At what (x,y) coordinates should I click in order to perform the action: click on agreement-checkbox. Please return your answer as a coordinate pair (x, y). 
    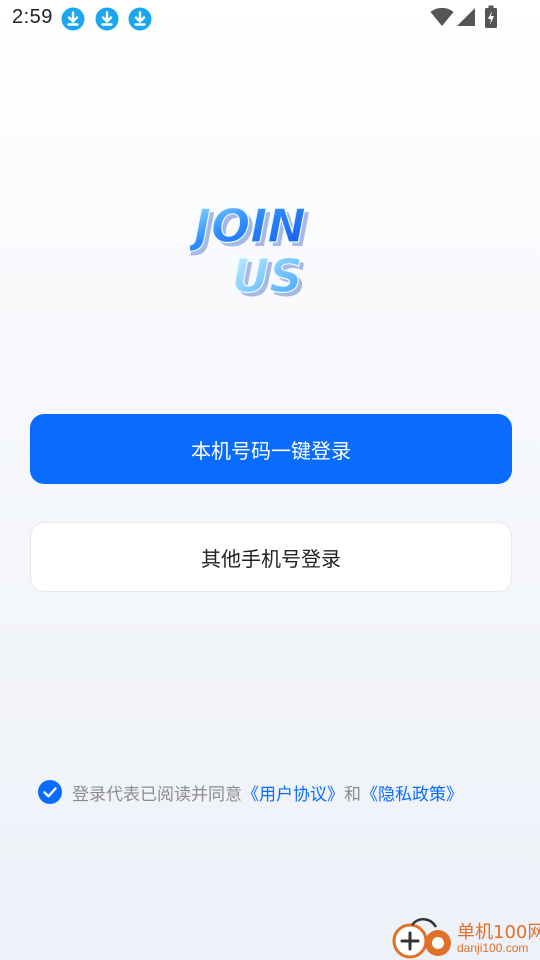
    Looking at the image, I should click on (50, 792).